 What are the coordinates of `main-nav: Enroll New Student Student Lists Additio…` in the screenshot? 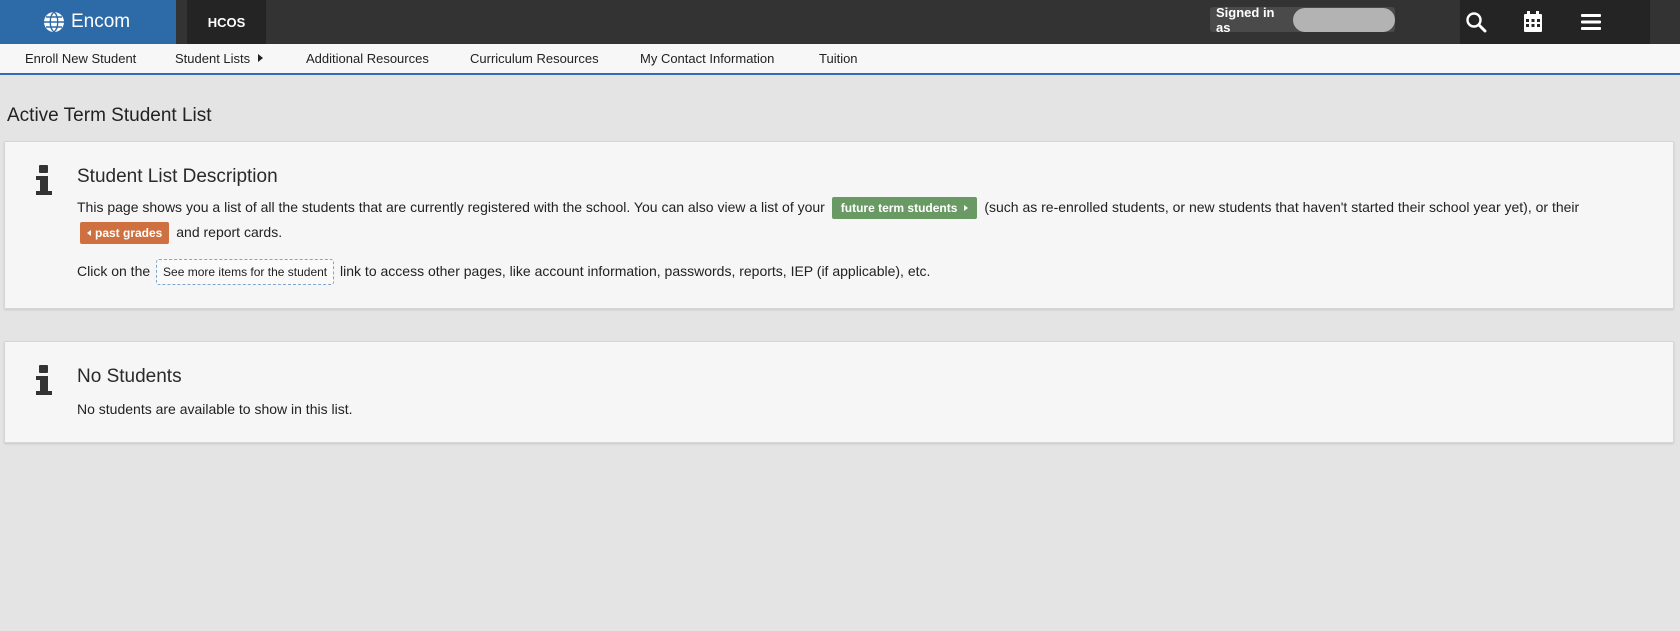 It's located at (840, 59).